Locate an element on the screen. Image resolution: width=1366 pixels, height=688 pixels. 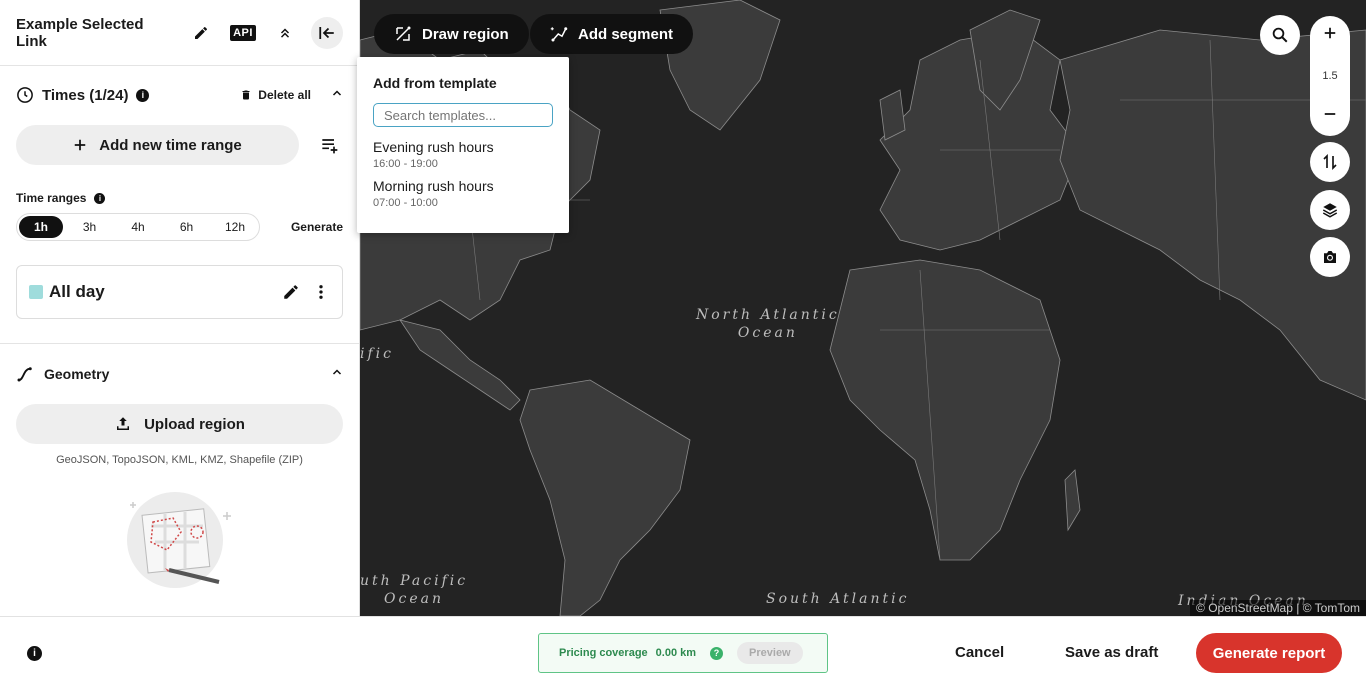
range-more-button is located at coordinates (321, 292).